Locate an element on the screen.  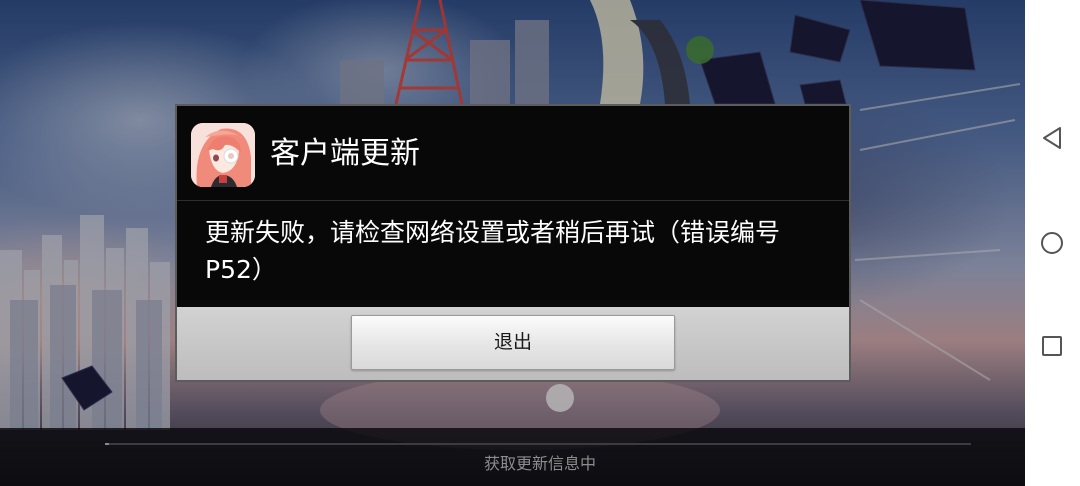
loading-status-text: 获取更新信息中 is located at coordinates (539, 463).